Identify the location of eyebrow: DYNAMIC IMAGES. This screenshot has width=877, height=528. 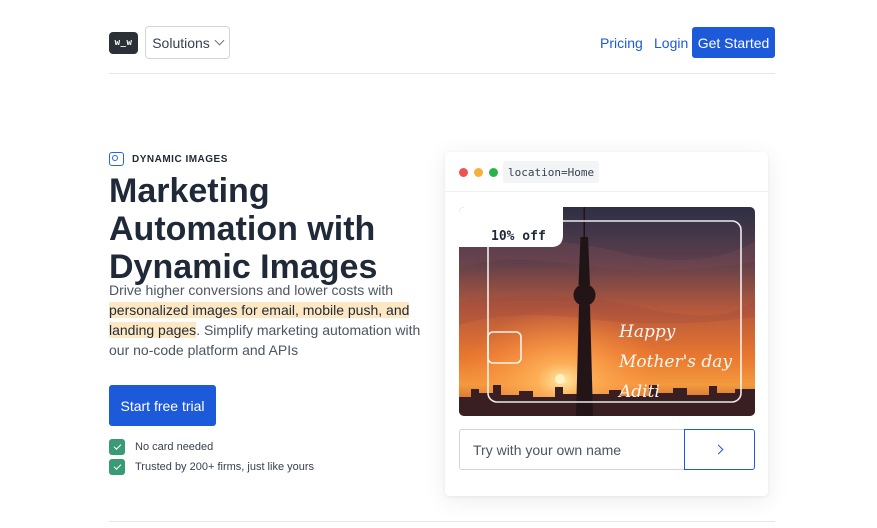
(168, 159).